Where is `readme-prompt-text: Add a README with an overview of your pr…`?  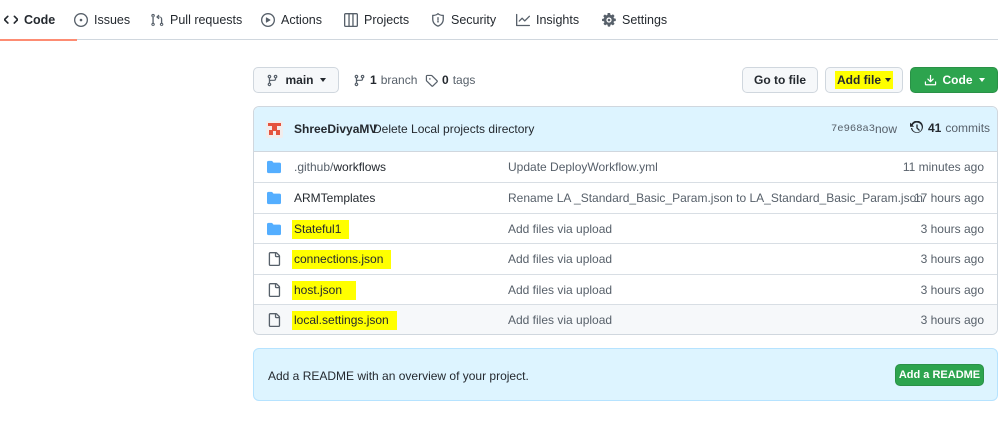 readme-prompt-text: Add a README with an overview of your pr… is located at coordinates (398, 376).